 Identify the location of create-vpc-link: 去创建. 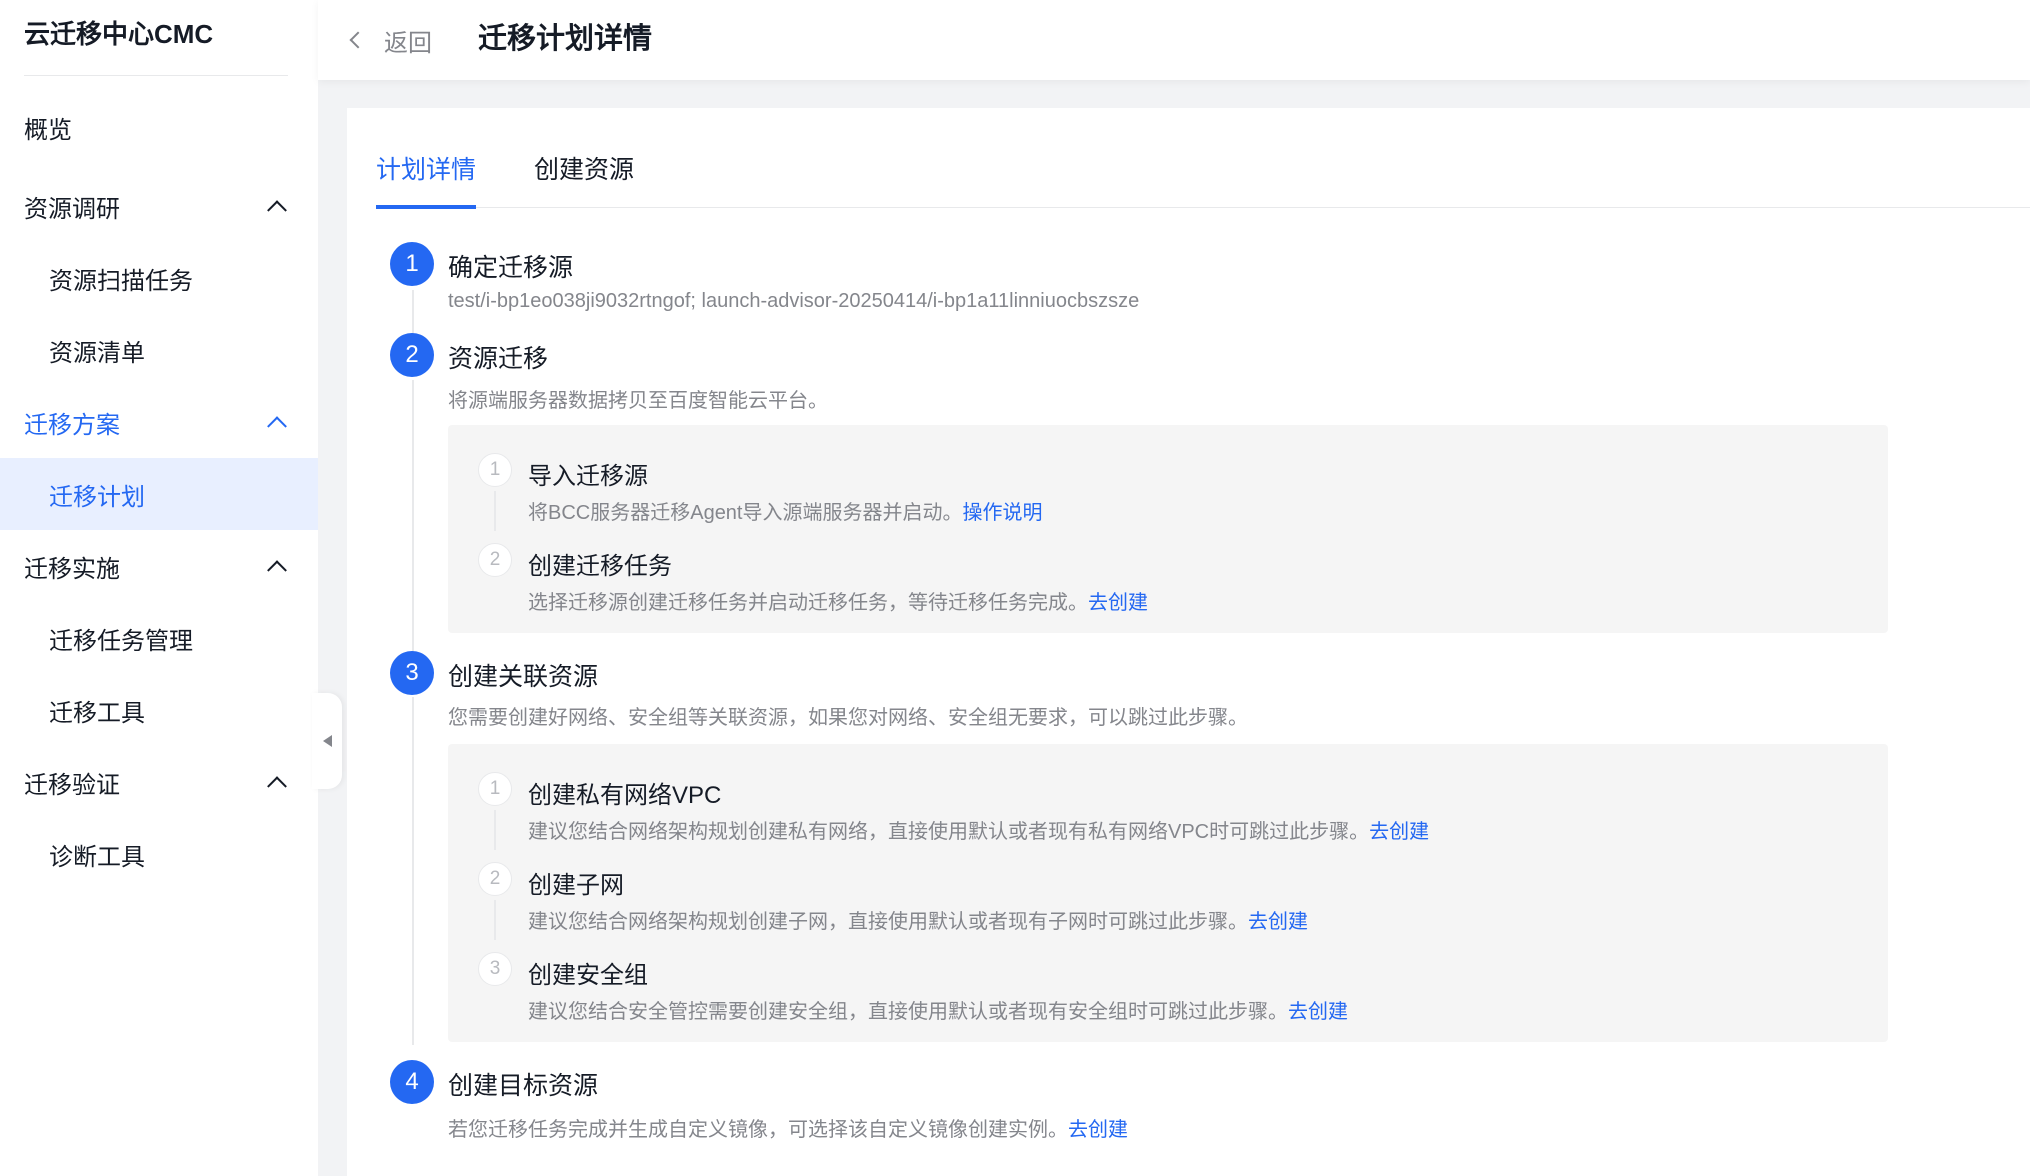
(1399, 832).